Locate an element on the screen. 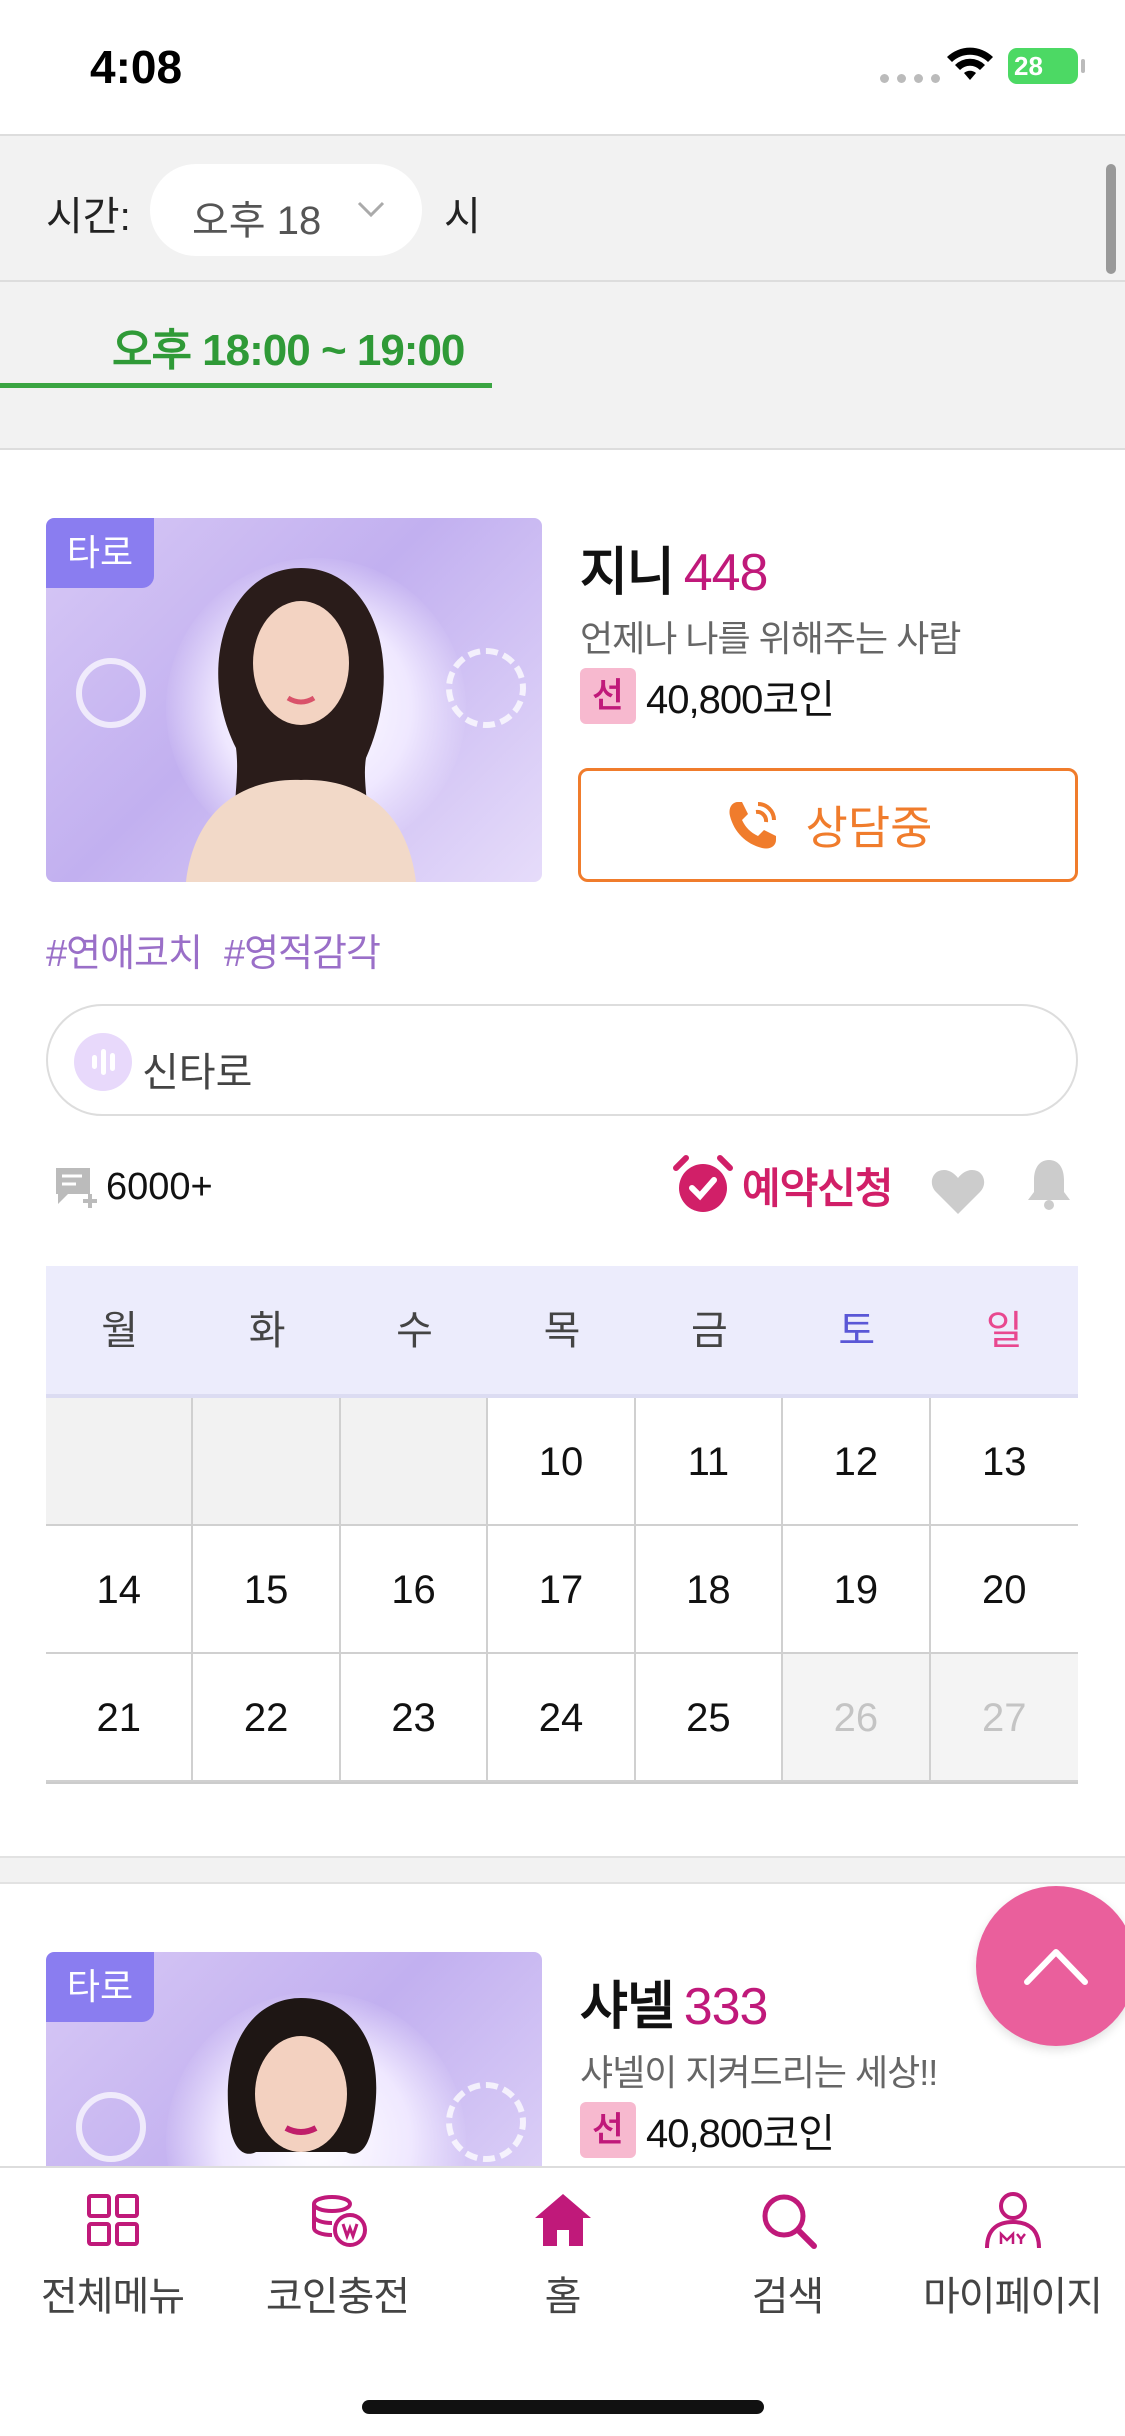 Image resolution: width=1125 pixels, height=2436 pixels. calendar-day: 17 is located at coordinates (562, 1590).